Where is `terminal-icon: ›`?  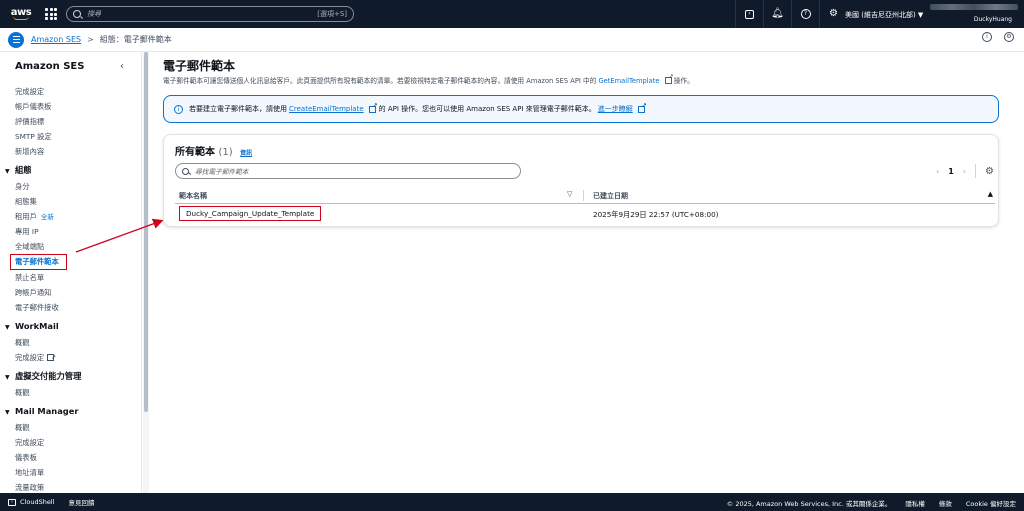 terminal-icon: › is located at coordinates (749, 14).